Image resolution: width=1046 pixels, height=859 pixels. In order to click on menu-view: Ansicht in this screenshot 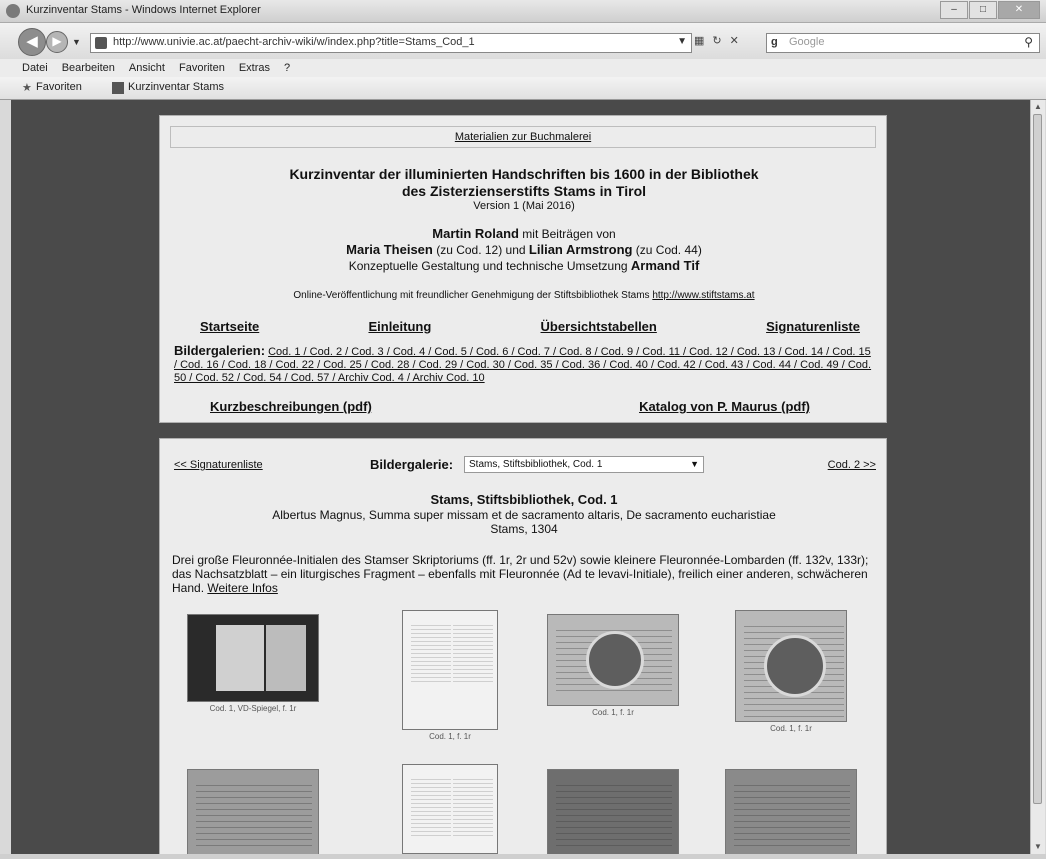, I will do `click(147, 68)`.